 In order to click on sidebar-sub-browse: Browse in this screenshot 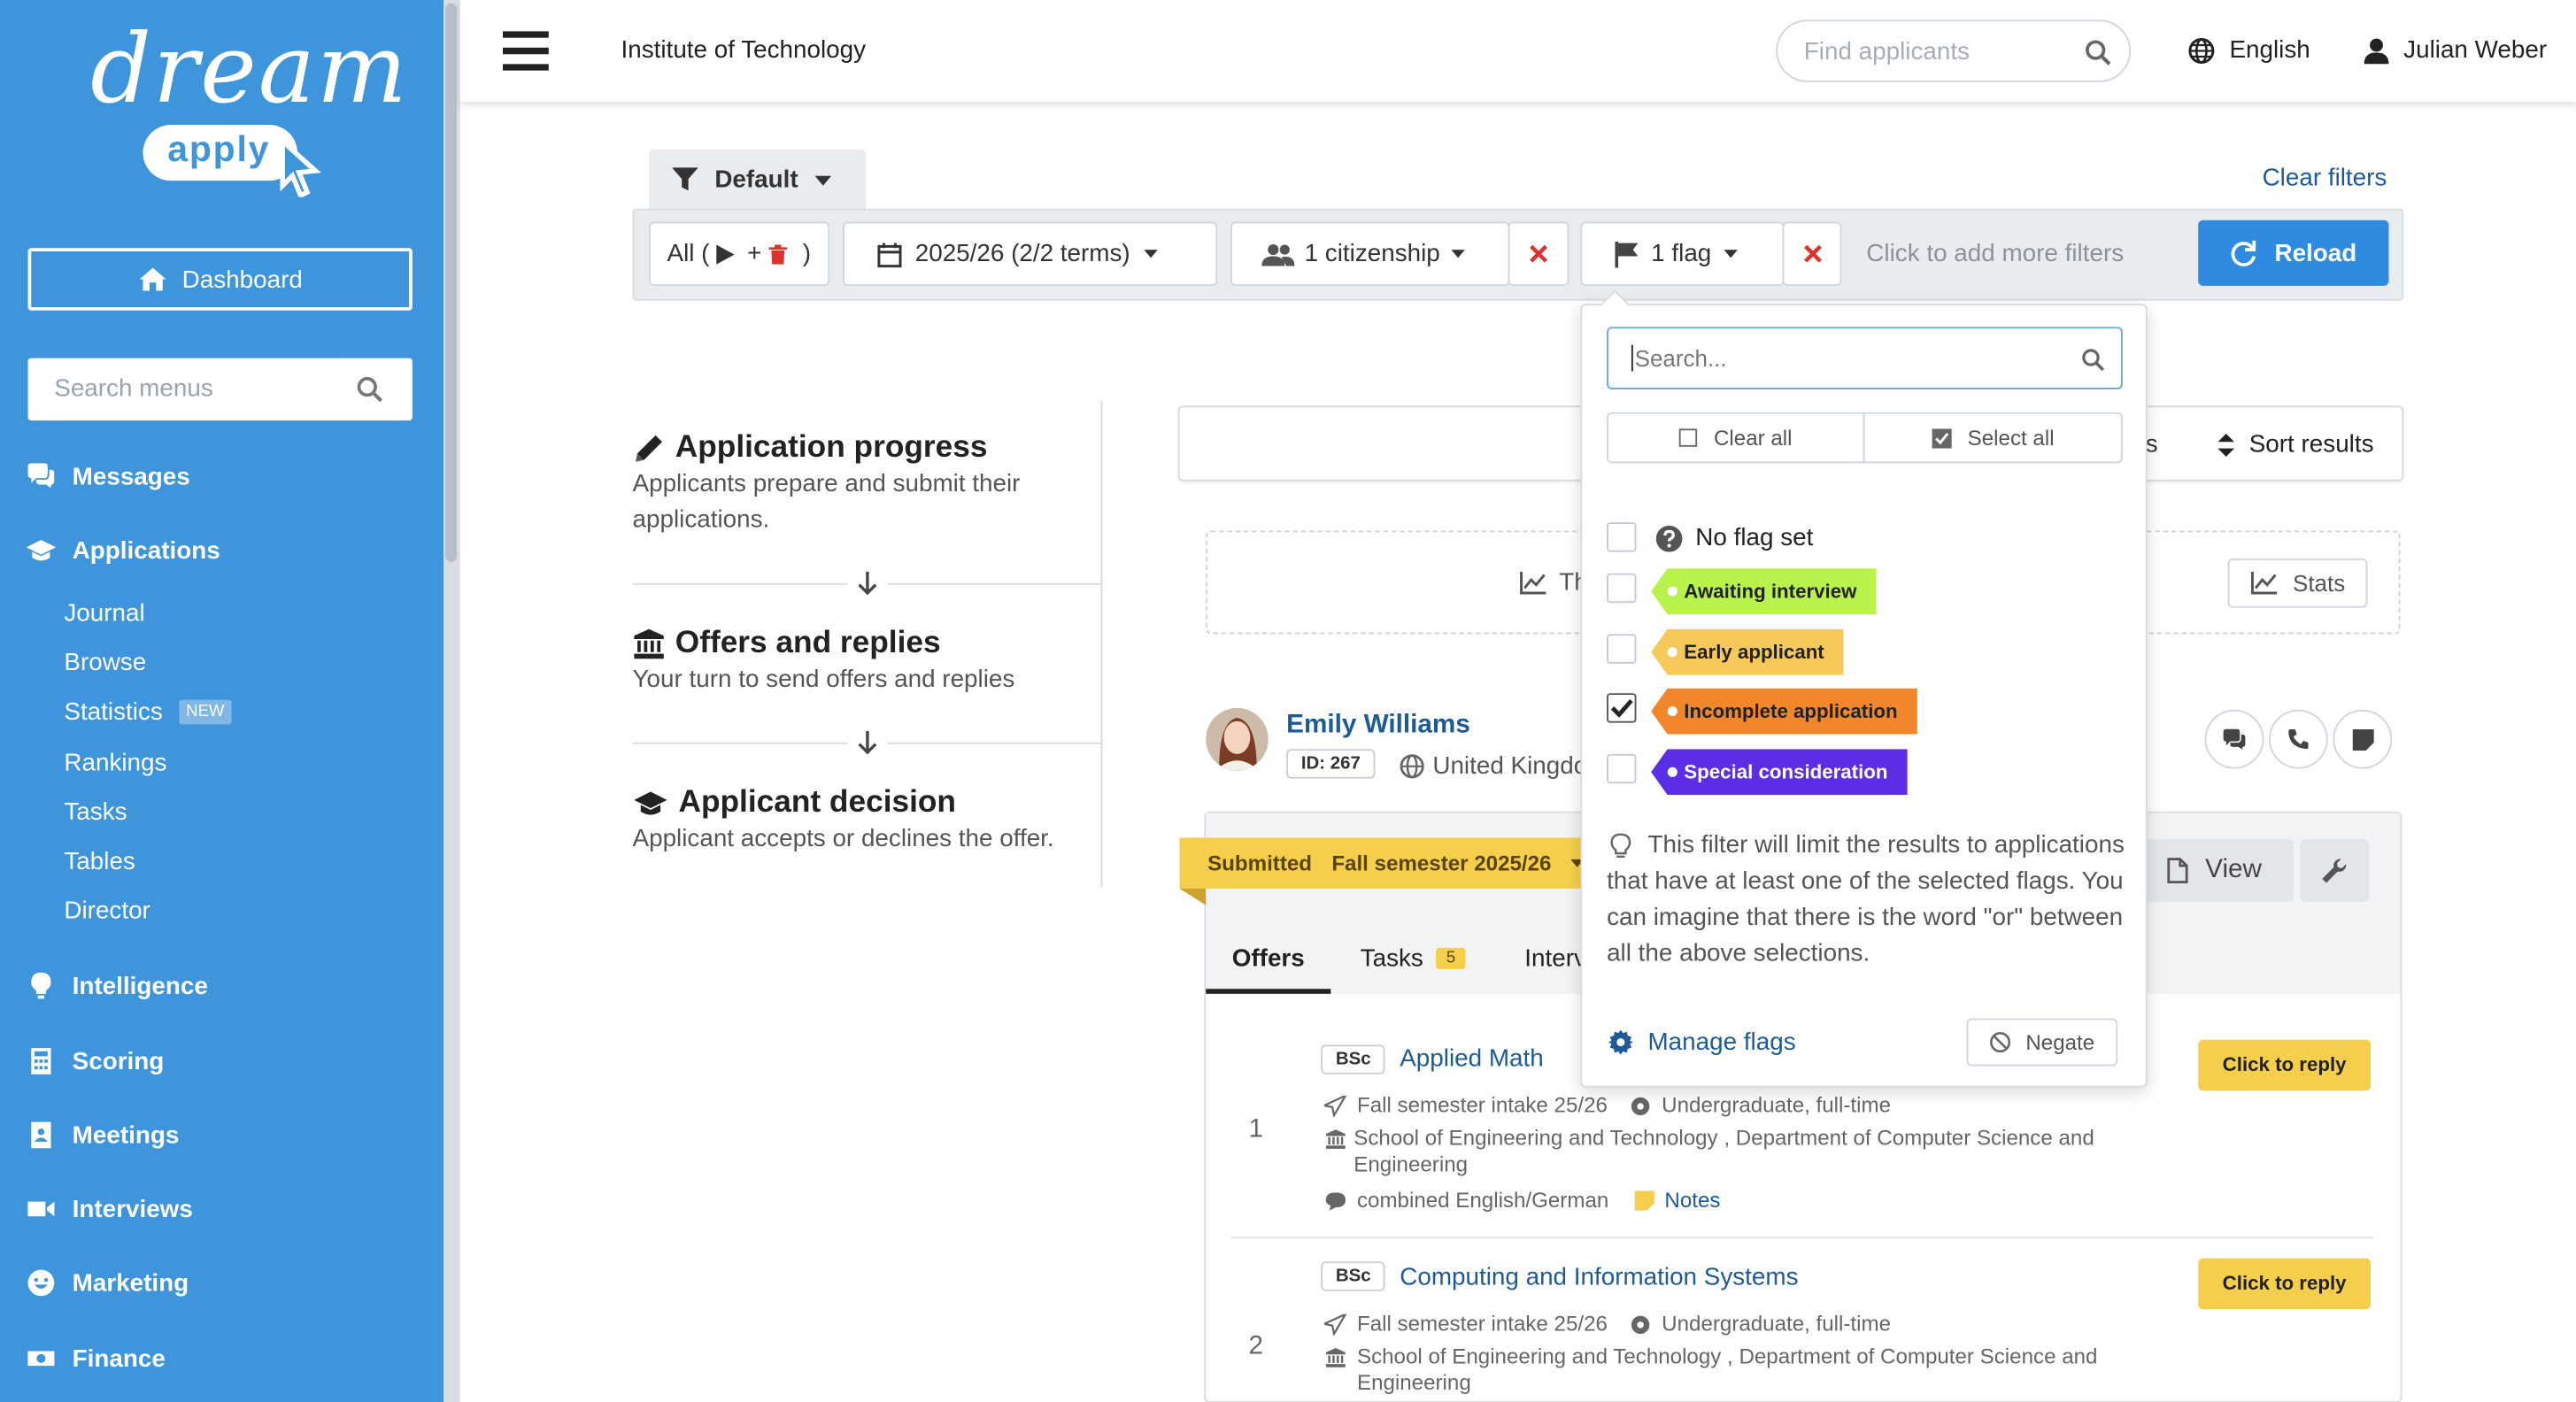, I will do `click(105, 663)`.